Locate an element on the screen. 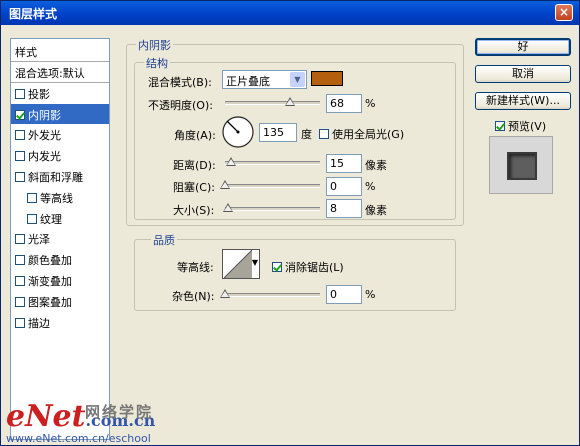  style-list-item: 斜面和浮雕 is located at coordinates (60, 176).